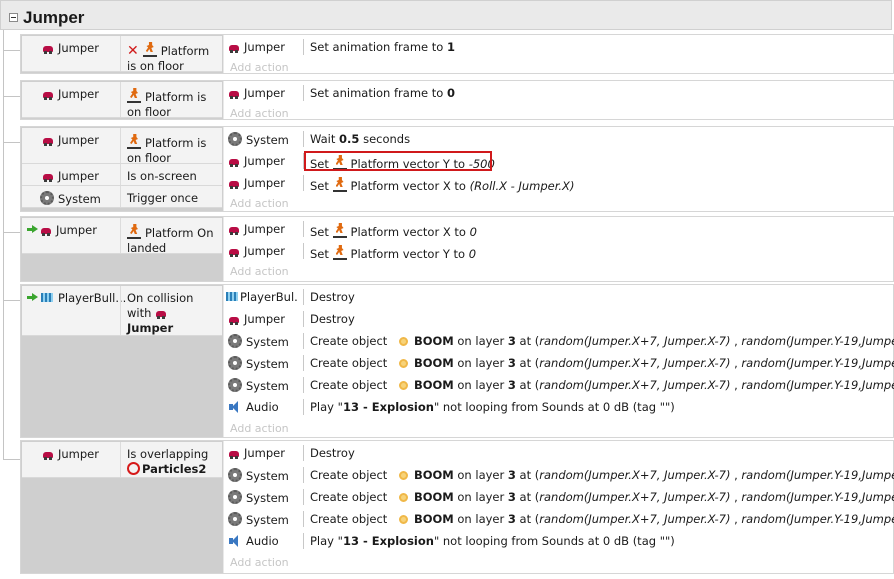 Image resolution: width=894 pixels, height=579 pixels. What do you see at coordinates (375, 254) in the screenshot?
I see `behavior-name: Platform` at bounding box center [375, 254].